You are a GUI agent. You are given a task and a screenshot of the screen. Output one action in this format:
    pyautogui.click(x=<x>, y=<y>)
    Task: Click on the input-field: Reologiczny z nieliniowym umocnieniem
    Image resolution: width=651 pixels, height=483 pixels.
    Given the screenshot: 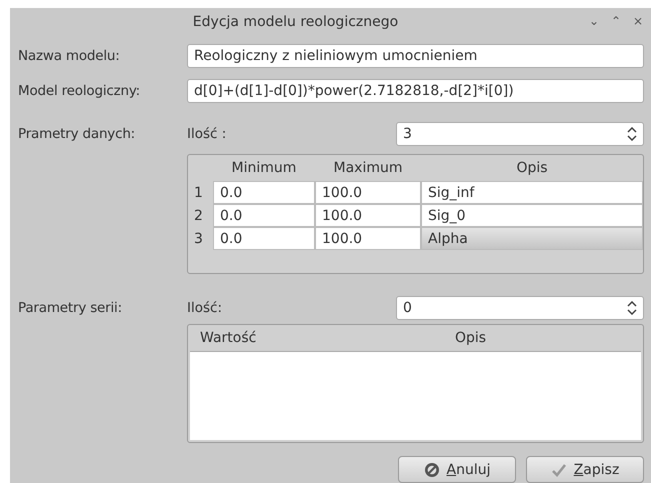 What is the action you would take?
    pyautogui.click(x=415, y=56)
    